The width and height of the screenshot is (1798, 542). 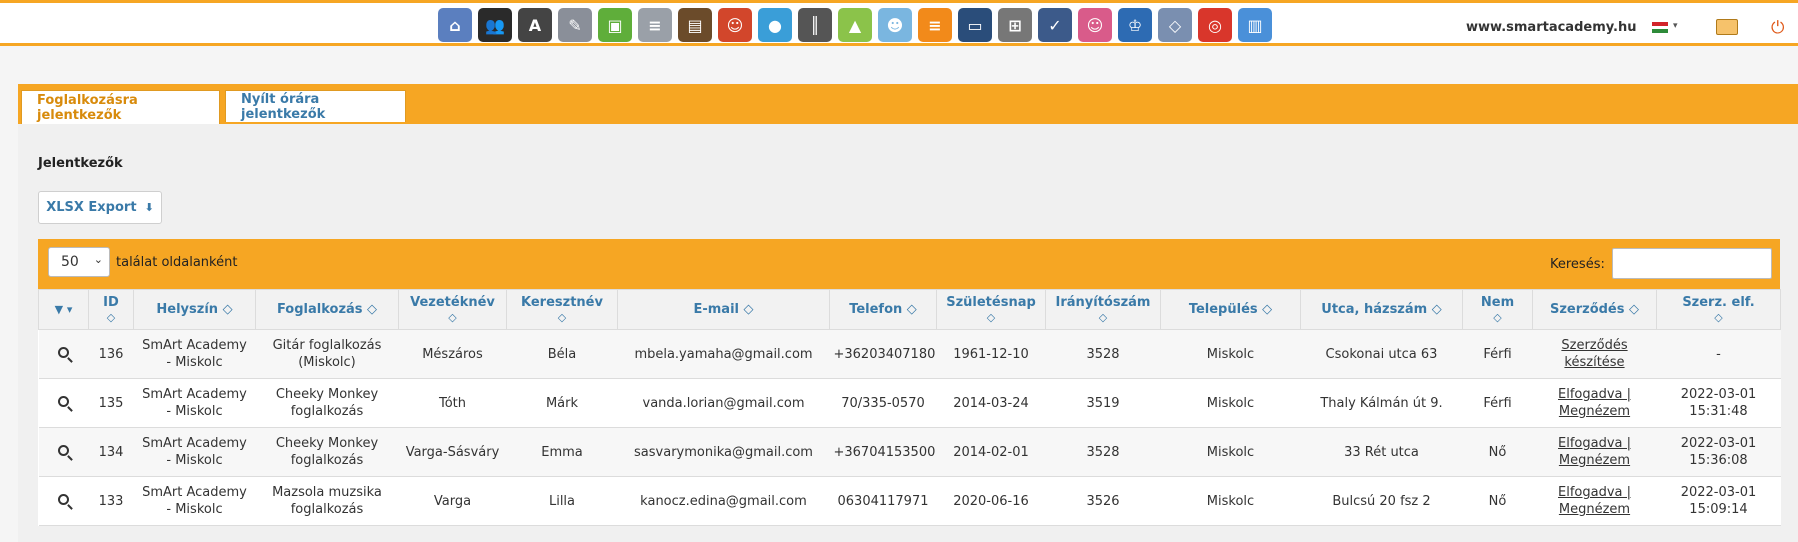 What do you see at coordinates (1103, 302) in the screenshot?
I see `column-header-label: Irányítószám` at bounding box center [1103, 302].